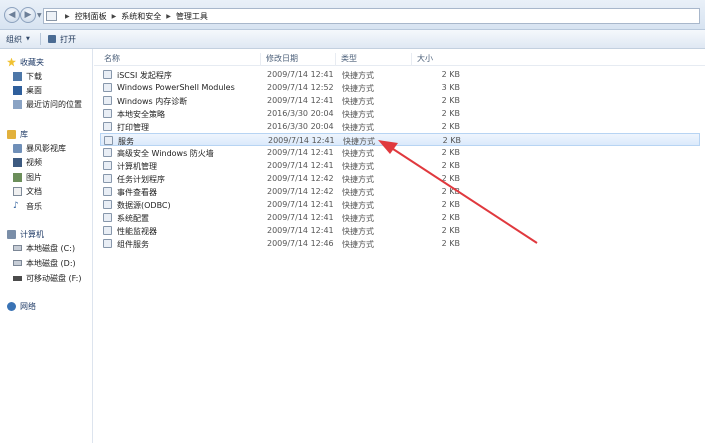 This screenshot has height=443, width=705. I want to click on file-row: 计算机管理 2009/7/14 12:41 快捷方式 2 KB, so click(400, 165).